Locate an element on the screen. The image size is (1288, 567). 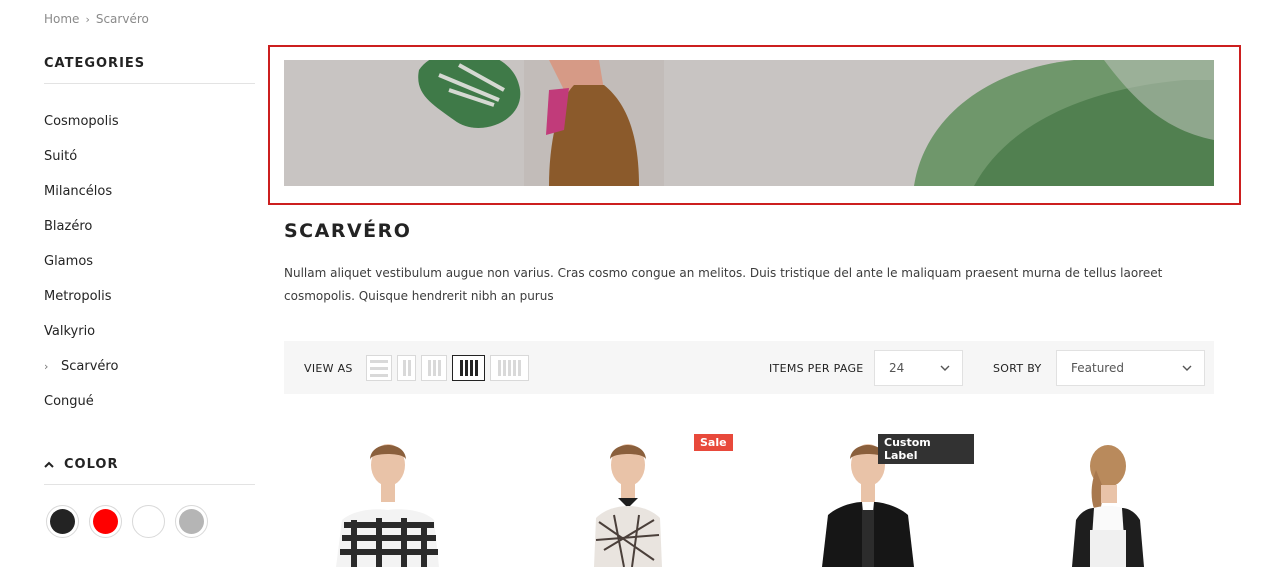
view-grid-2-button is located at coordinates (406, 368).